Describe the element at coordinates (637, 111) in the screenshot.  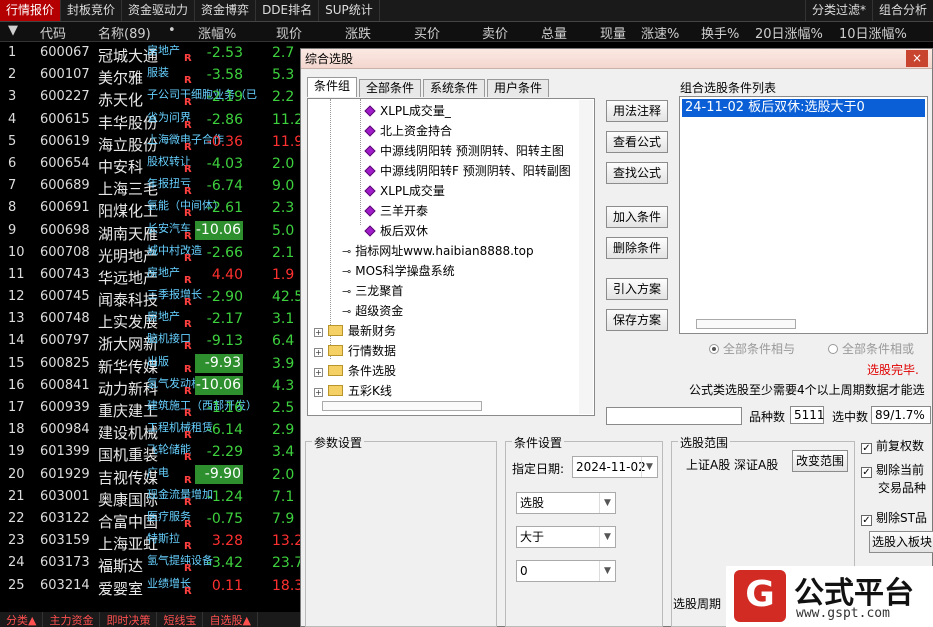
I see `usage-notes-button: 用法注释` at that location.